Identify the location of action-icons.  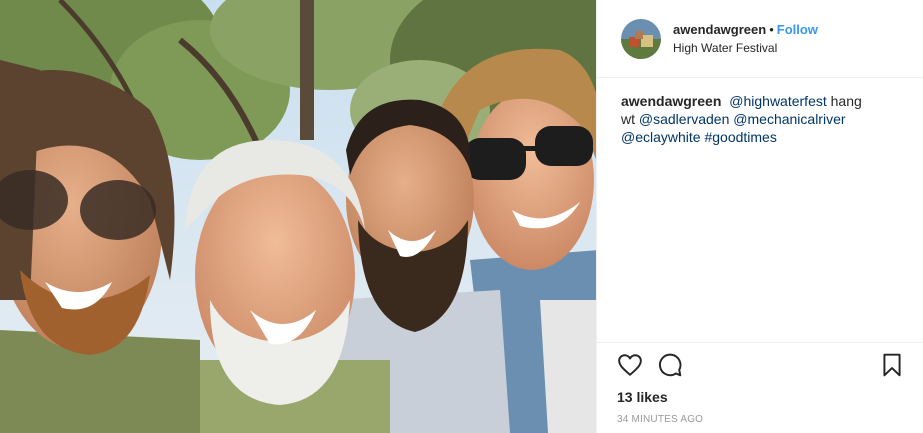
(762, 365).